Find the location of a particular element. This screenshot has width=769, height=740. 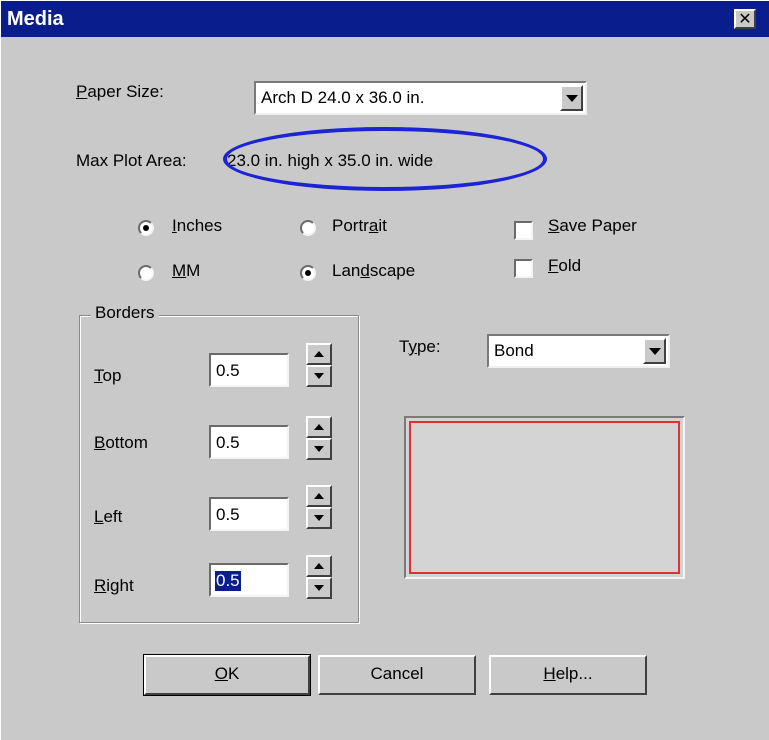

top-border-input: 0.5 is located at coordinates (249, 370).